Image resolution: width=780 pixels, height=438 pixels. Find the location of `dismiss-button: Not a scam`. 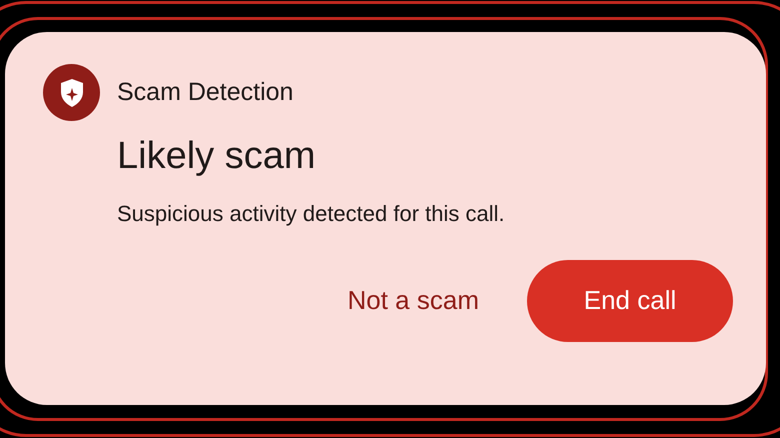

dismiss-button: Not a scam is located at coordinates (413, 300).